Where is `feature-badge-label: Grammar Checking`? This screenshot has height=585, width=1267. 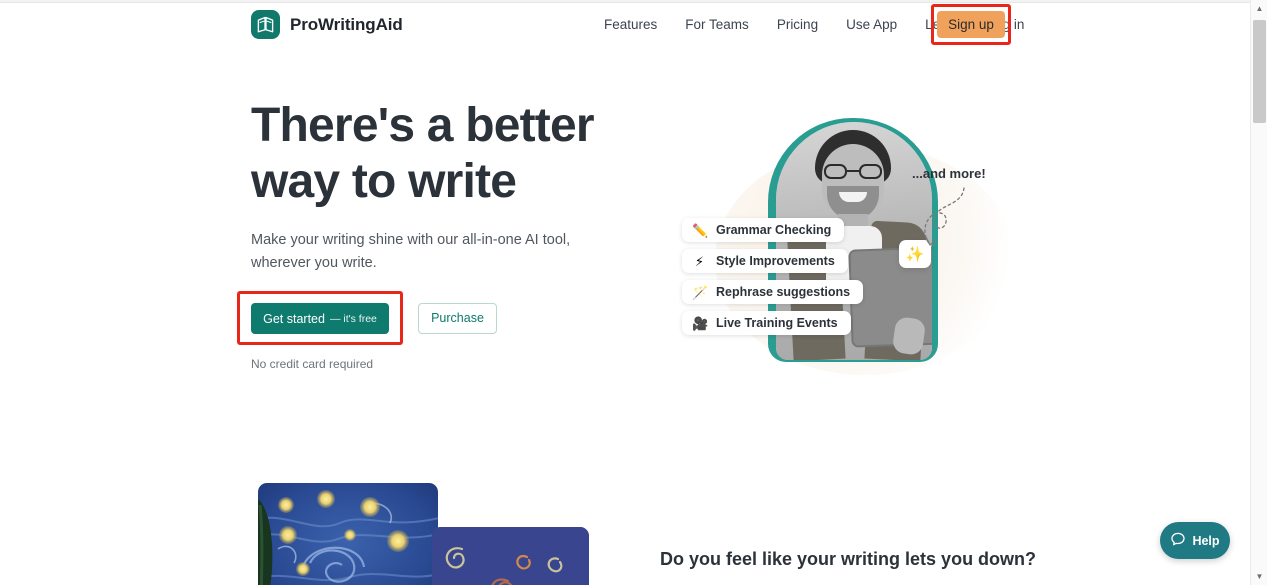 feature-badge-label: Grammar Checking is located at coordinates (774, 230).